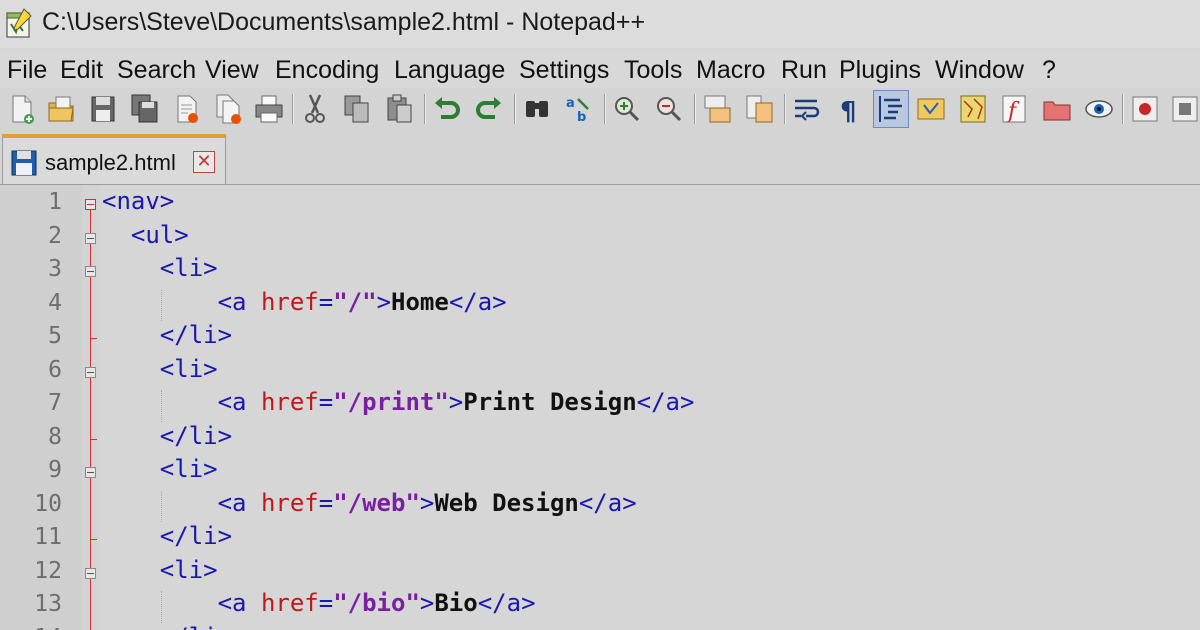 Image resolution: width=1200 pixels, height=630 pixels. Describe the element at coordinates (759, 109) in the screenshot. I see `sync-horizontal-icon` at that location.